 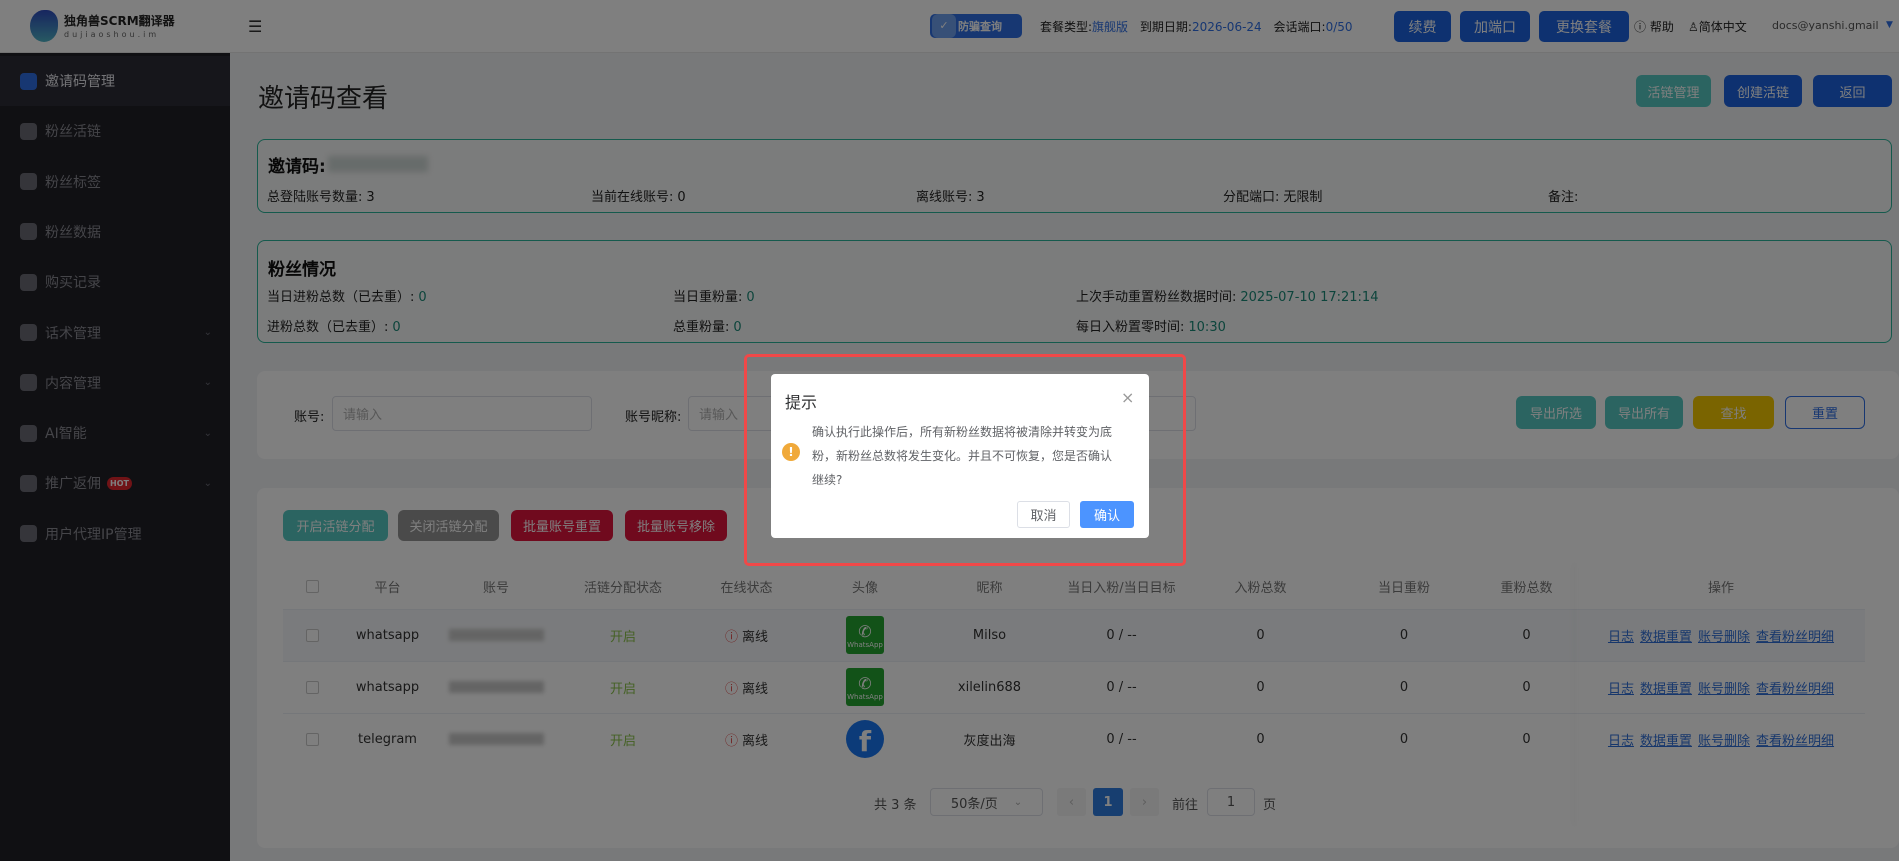 What do you see at coordinates (1107, 514) in the screenshot?
I see `confirm-button: 确认` at bounding box center [1107, 514].